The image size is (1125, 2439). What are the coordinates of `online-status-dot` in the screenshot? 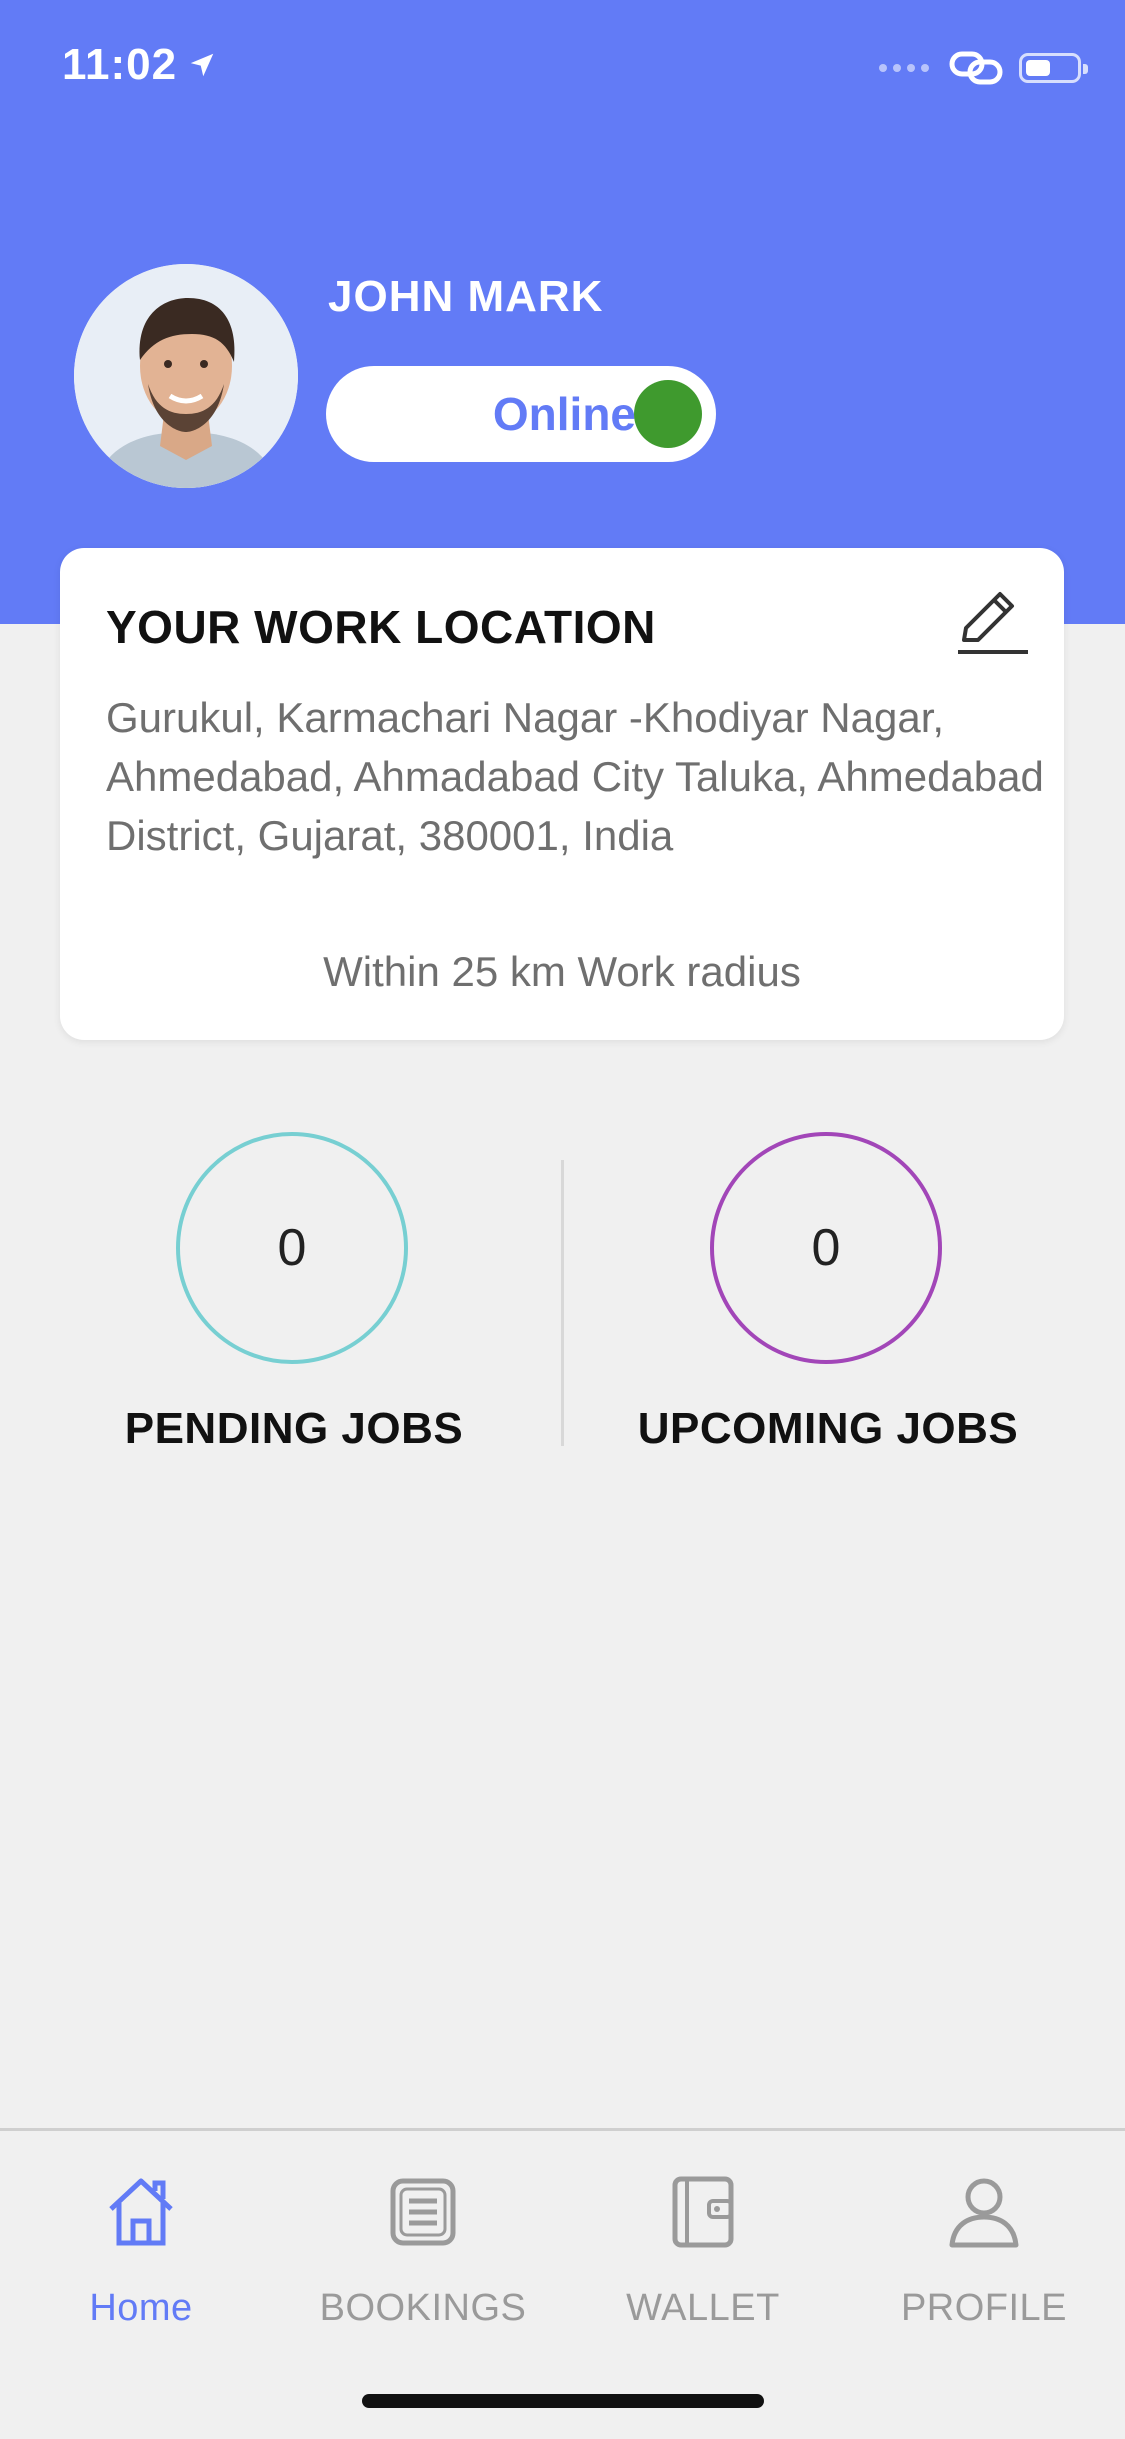 It's located at (668, 414).